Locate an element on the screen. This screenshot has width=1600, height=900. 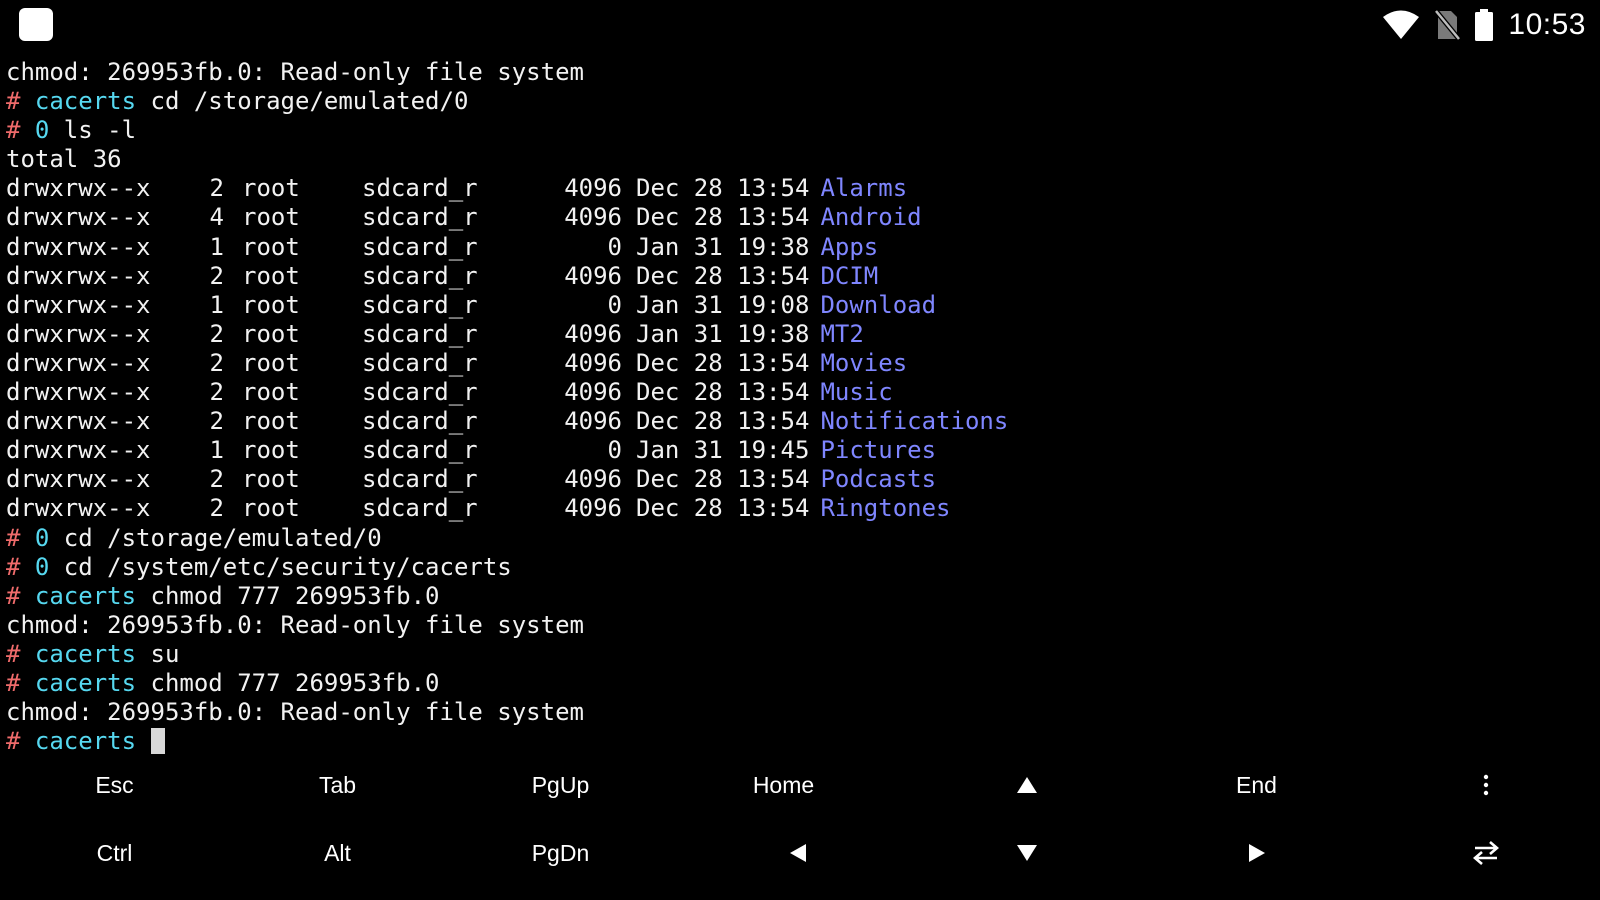
home-key: Home is located at coordinates (783, 785).